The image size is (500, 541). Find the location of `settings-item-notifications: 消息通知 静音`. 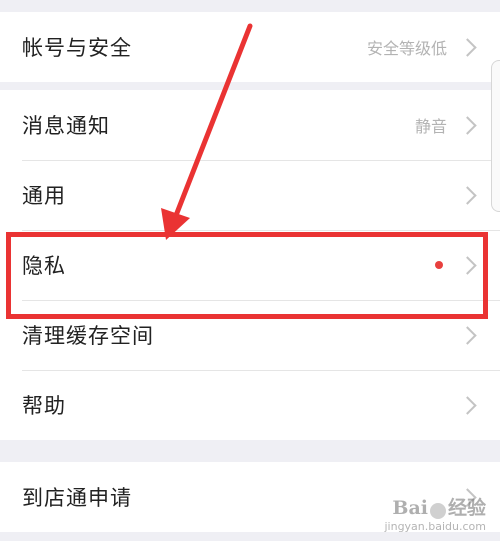

settings-item-notifications: 消息通知 静音 is located at coordinates (250, 125).